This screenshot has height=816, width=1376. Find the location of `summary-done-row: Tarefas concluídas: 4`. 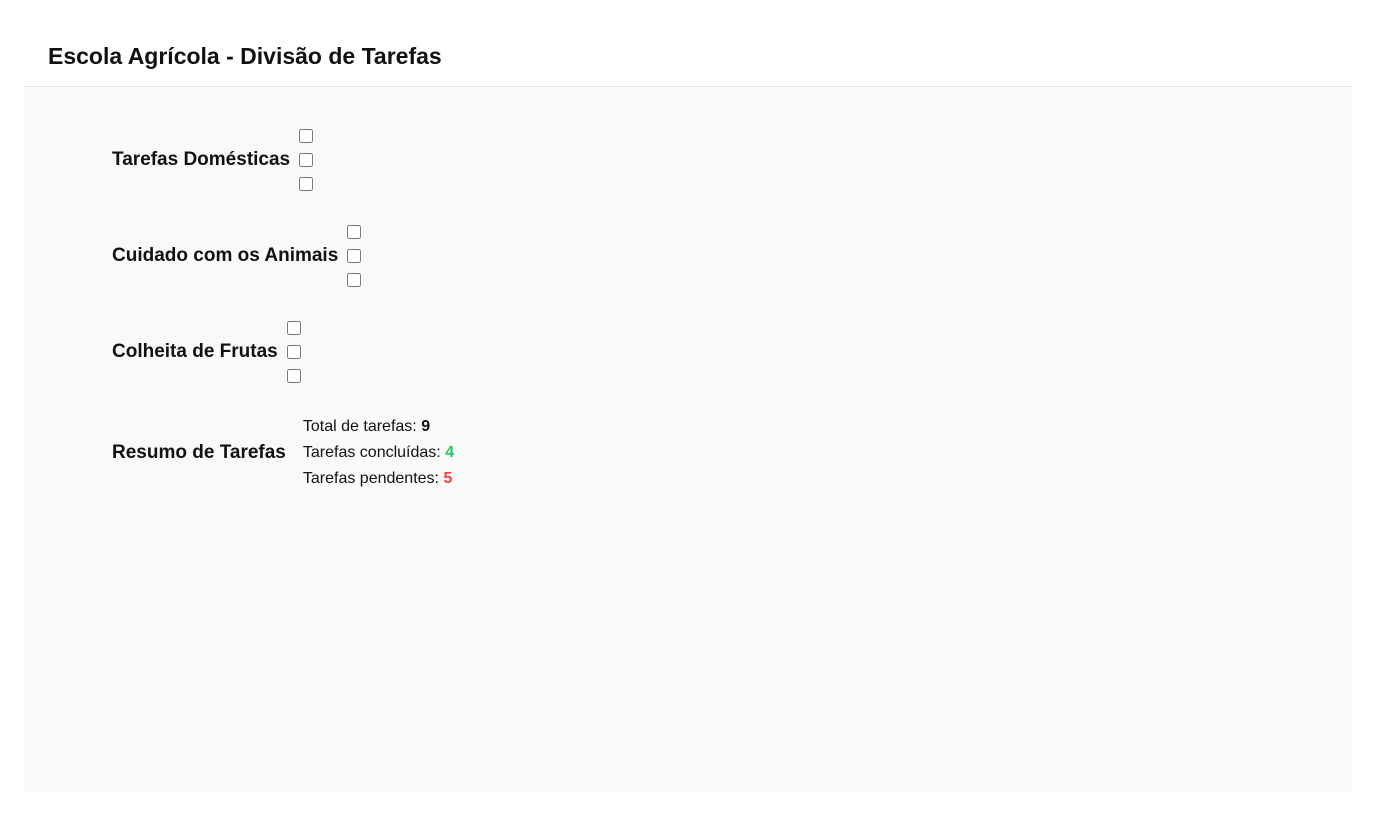

summary-done-row: Tarefas concluídas: 4 is located at coordinates (378, 453).